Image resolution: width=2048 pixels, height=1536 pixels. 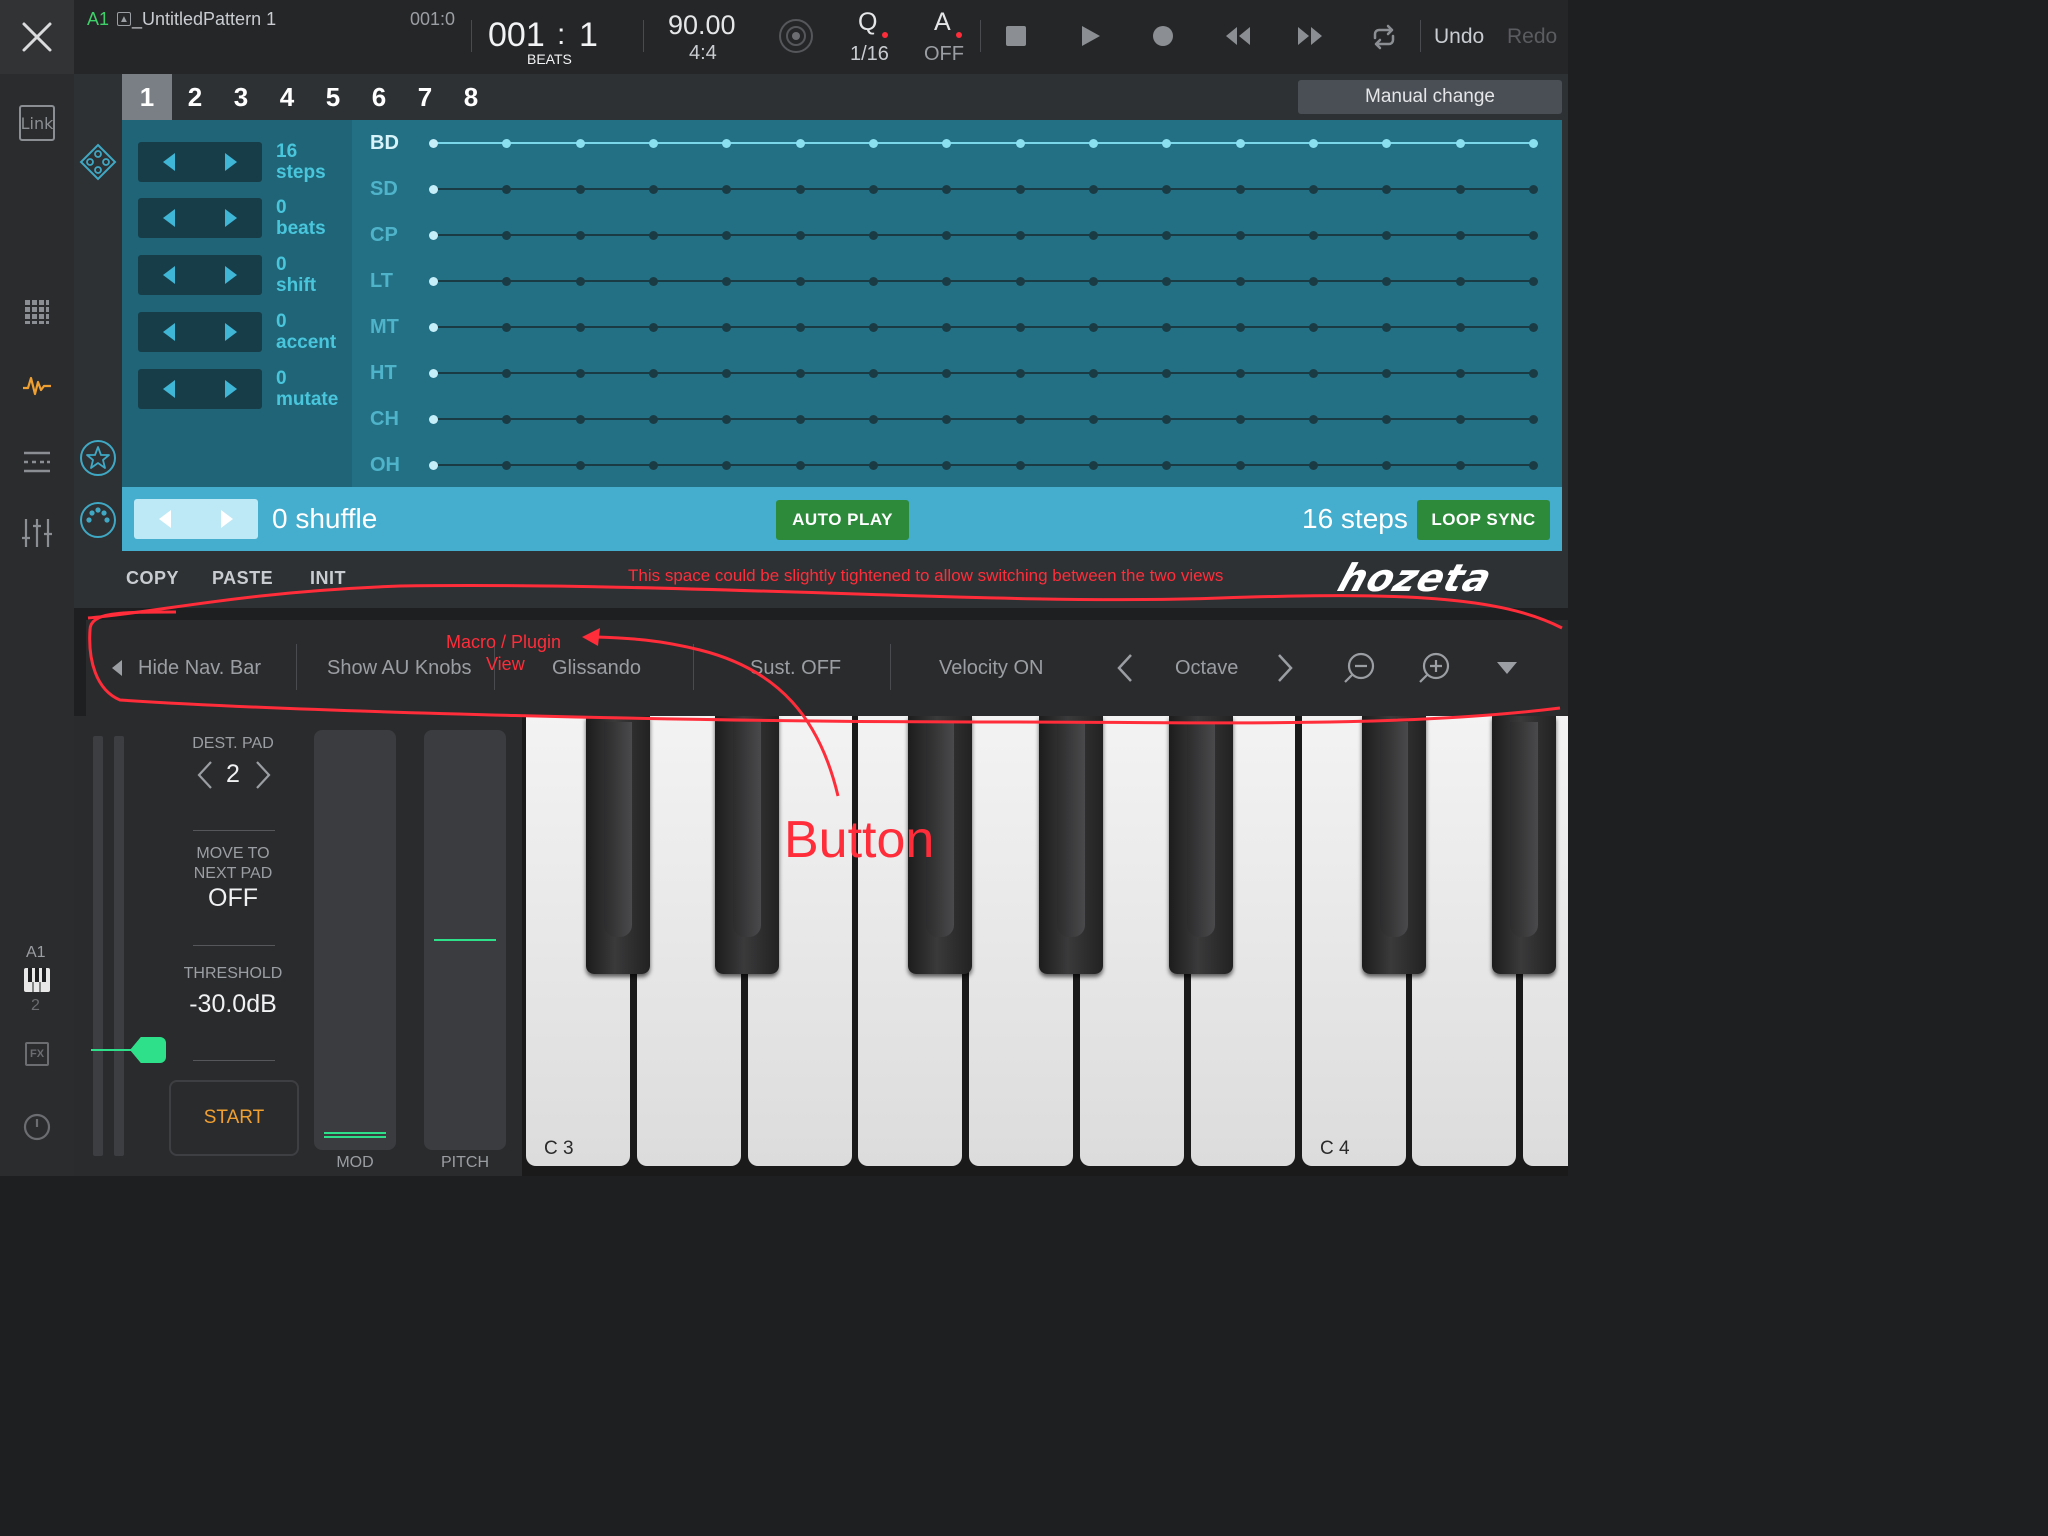 I want to click on sustain-button: Sust. OFF, so click(x=795, y=668).